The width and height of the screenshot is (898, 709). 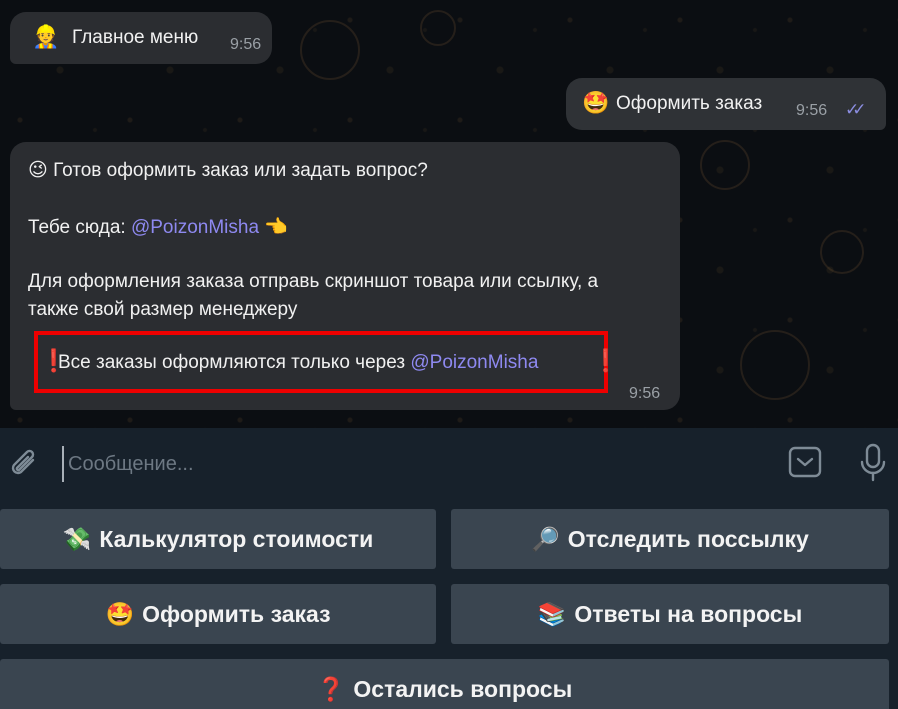 What do you see at coordinates (77, 538) in the screenshot?
I see `money-wings-icon: 💸` at bounding box center [77, 538].